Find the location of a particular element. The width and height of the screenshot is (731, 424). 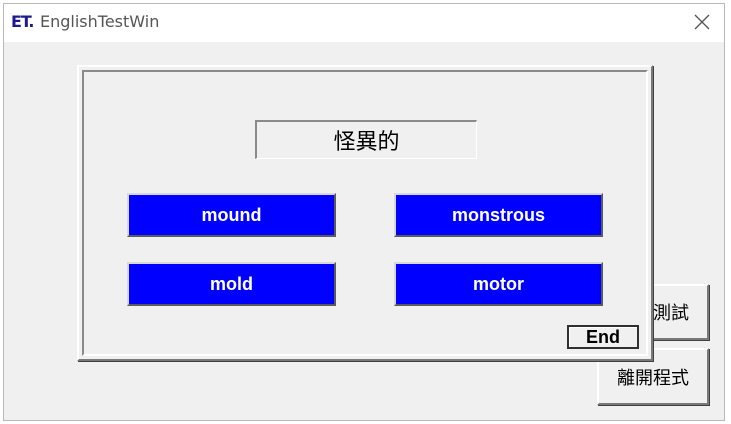

title-bar: ET. EnglishTestWin is located at coordinates (364, 23).